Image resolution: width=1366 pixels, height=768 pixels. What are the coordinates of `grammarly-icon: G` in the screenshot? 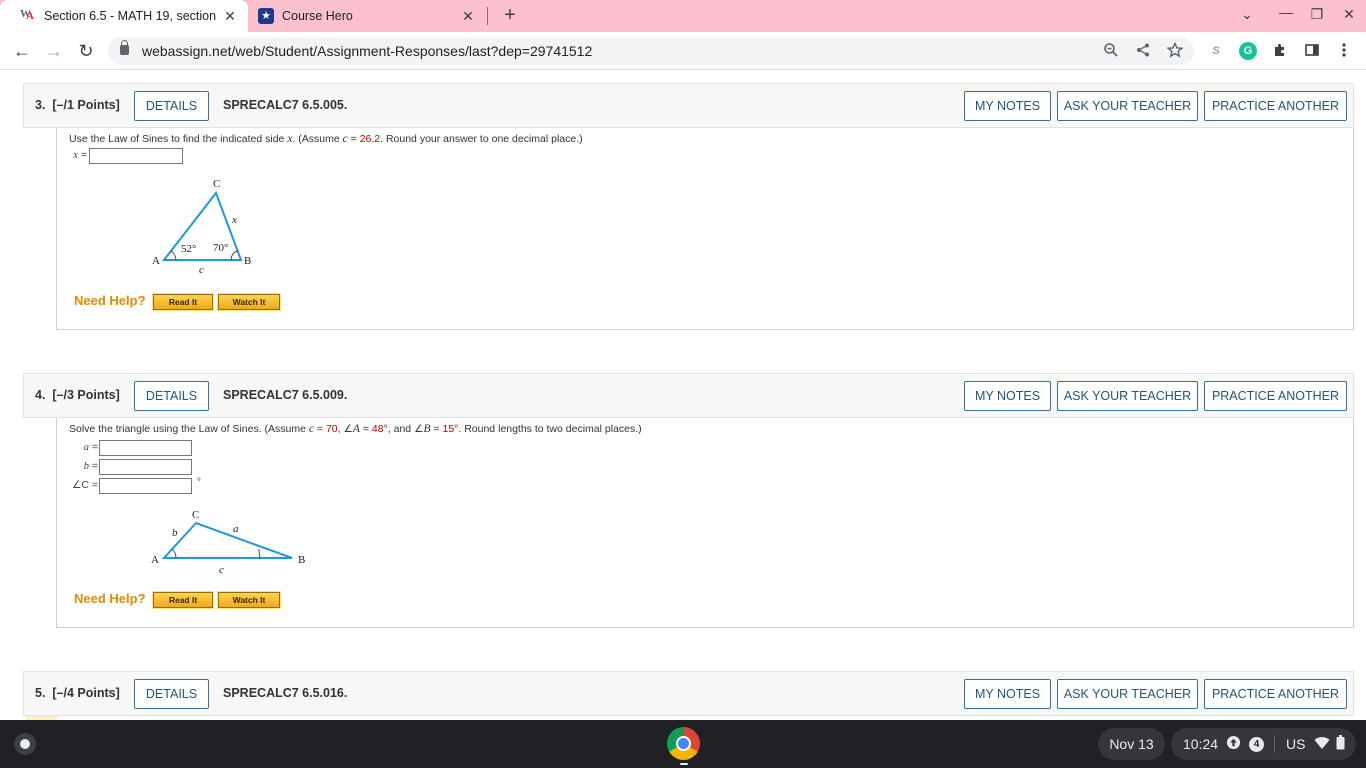 It's located at (1248, 51).